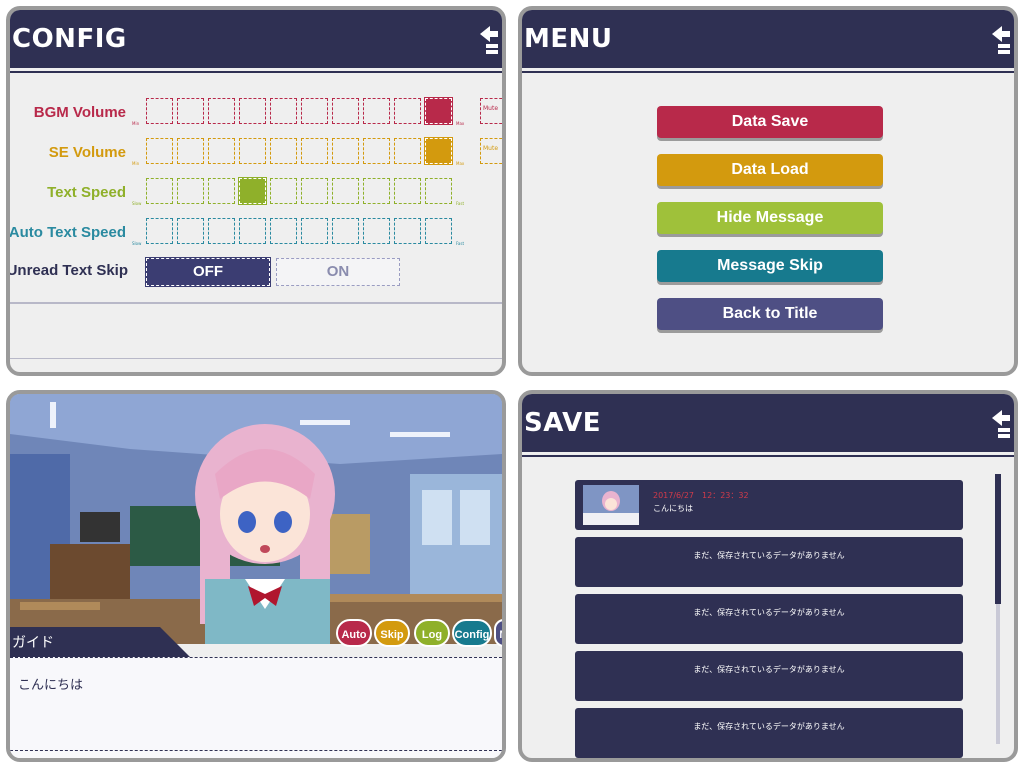 The height and width of the screenshot is (768, 1024). I want to click on message-bottom-border, so click(256, 750).